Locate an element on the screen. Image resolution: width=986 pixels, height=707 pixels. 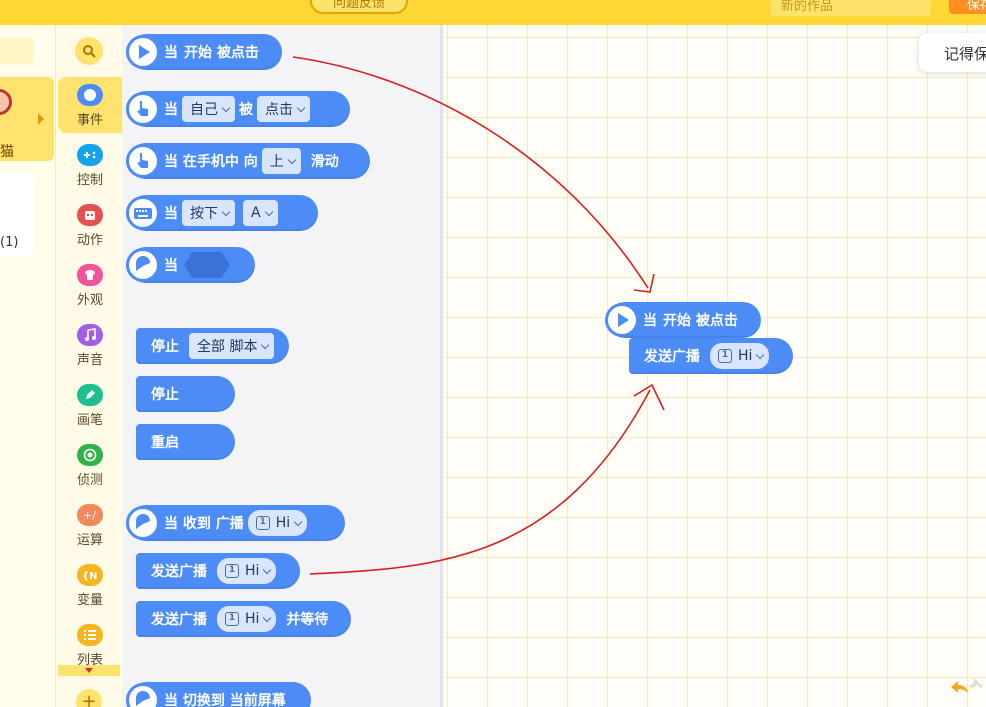
key-state-dropdown: 按下 is located at coordinates (208, 213).